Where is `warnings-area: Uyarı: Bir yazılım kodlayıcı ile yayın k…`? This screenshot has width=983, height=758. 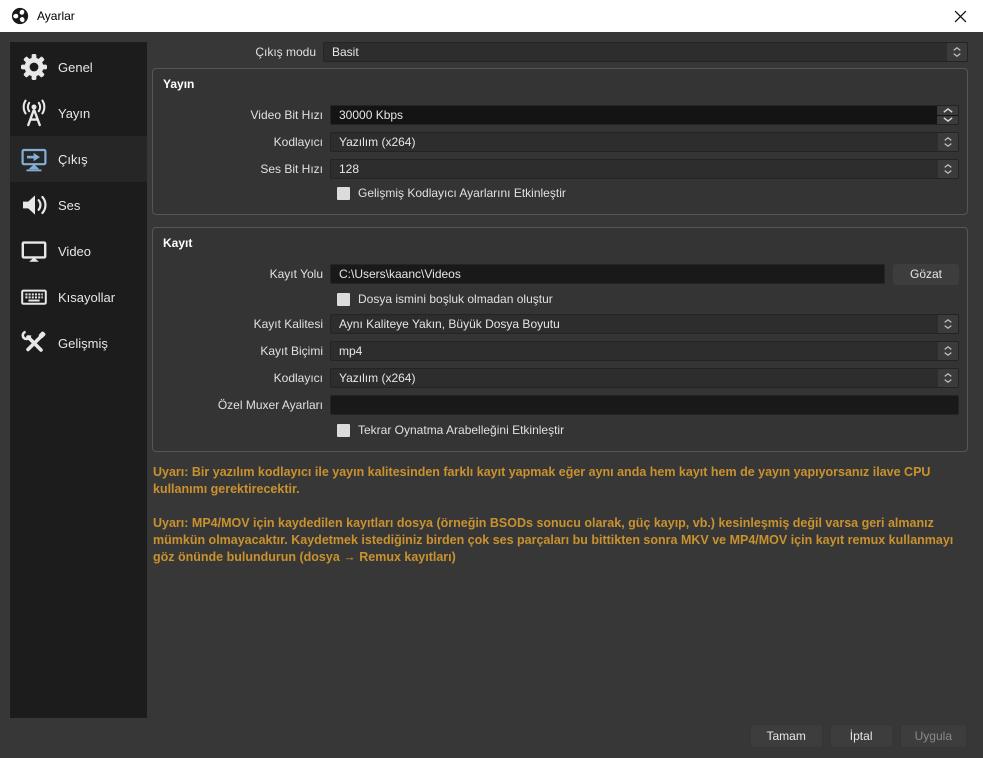
warnings-area: Uyarı: Bir yazılım kodlayıcı ile yayın k… is located at coordinates (560, 514).